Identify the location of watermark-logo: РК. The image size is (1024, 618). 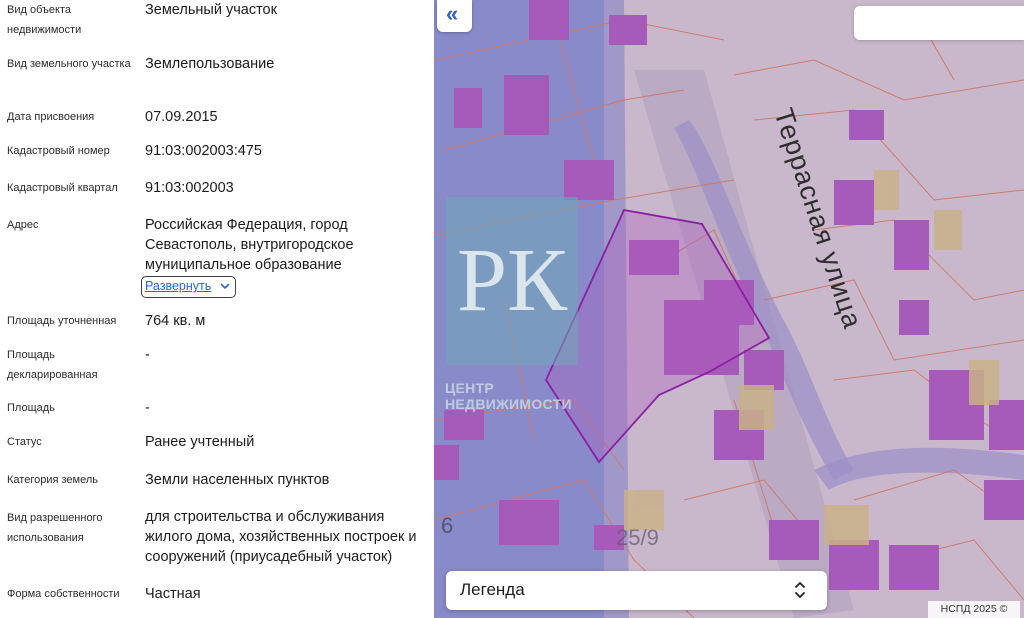
(512, 281).